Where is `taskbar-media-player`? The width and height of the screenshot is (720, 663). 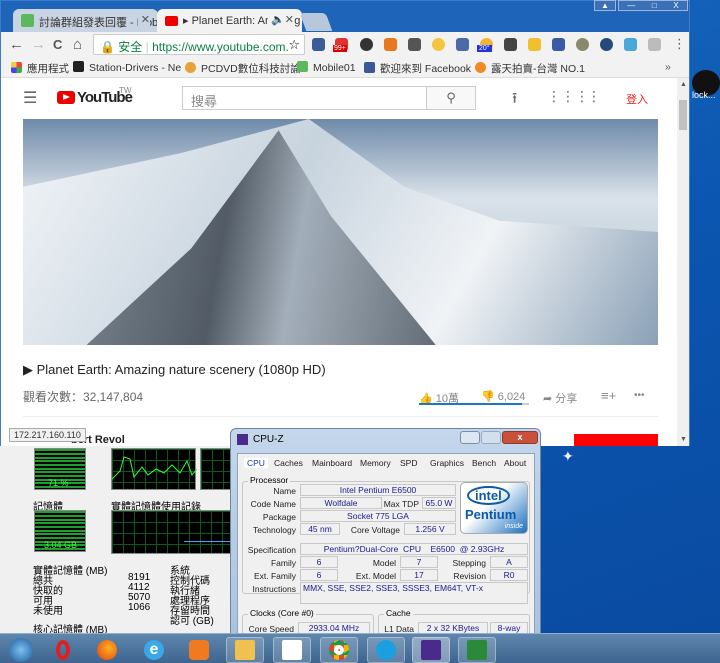
taskbar-media-player is located at coordinates (199, 650).